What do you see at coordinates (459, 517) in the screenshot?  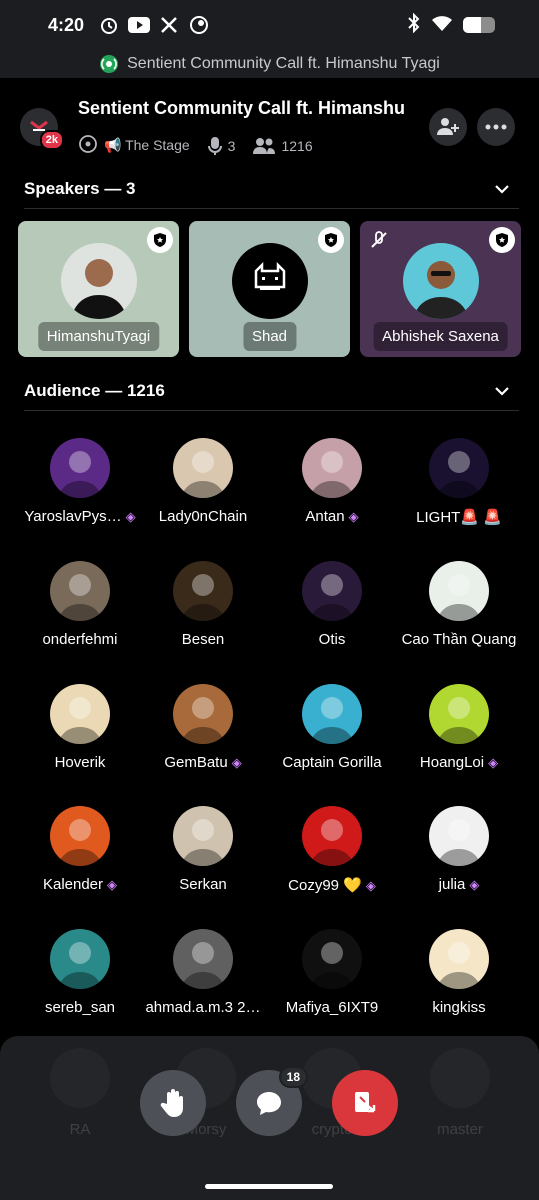 I see `audience-name: LIGHT🚨 🚨` at bounding box center [459, 517].